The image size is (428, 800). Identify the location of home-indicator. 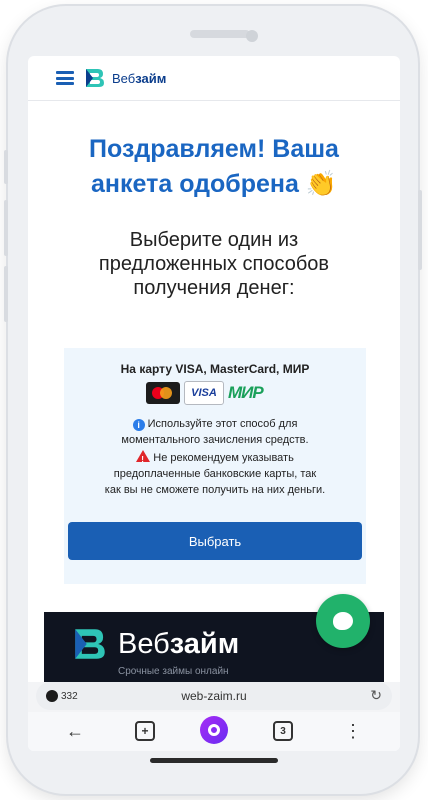
(214, 760).